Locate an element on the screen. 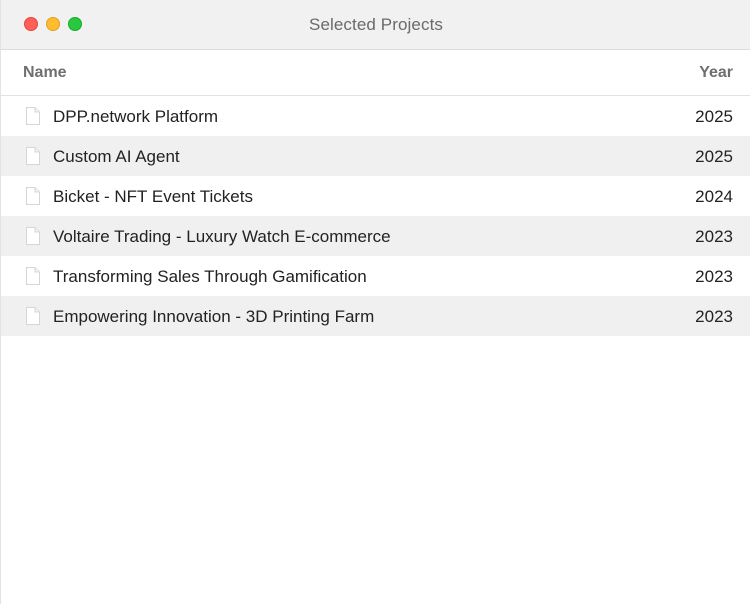  window-title: Selected Projects is located at coordinates (376, 24).